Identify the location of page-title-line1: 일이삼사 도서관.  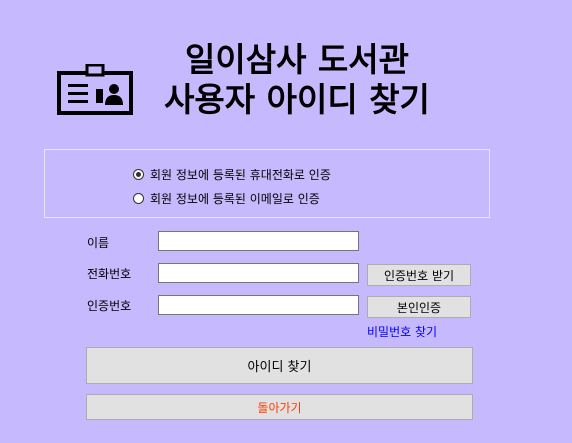
(296, 59).